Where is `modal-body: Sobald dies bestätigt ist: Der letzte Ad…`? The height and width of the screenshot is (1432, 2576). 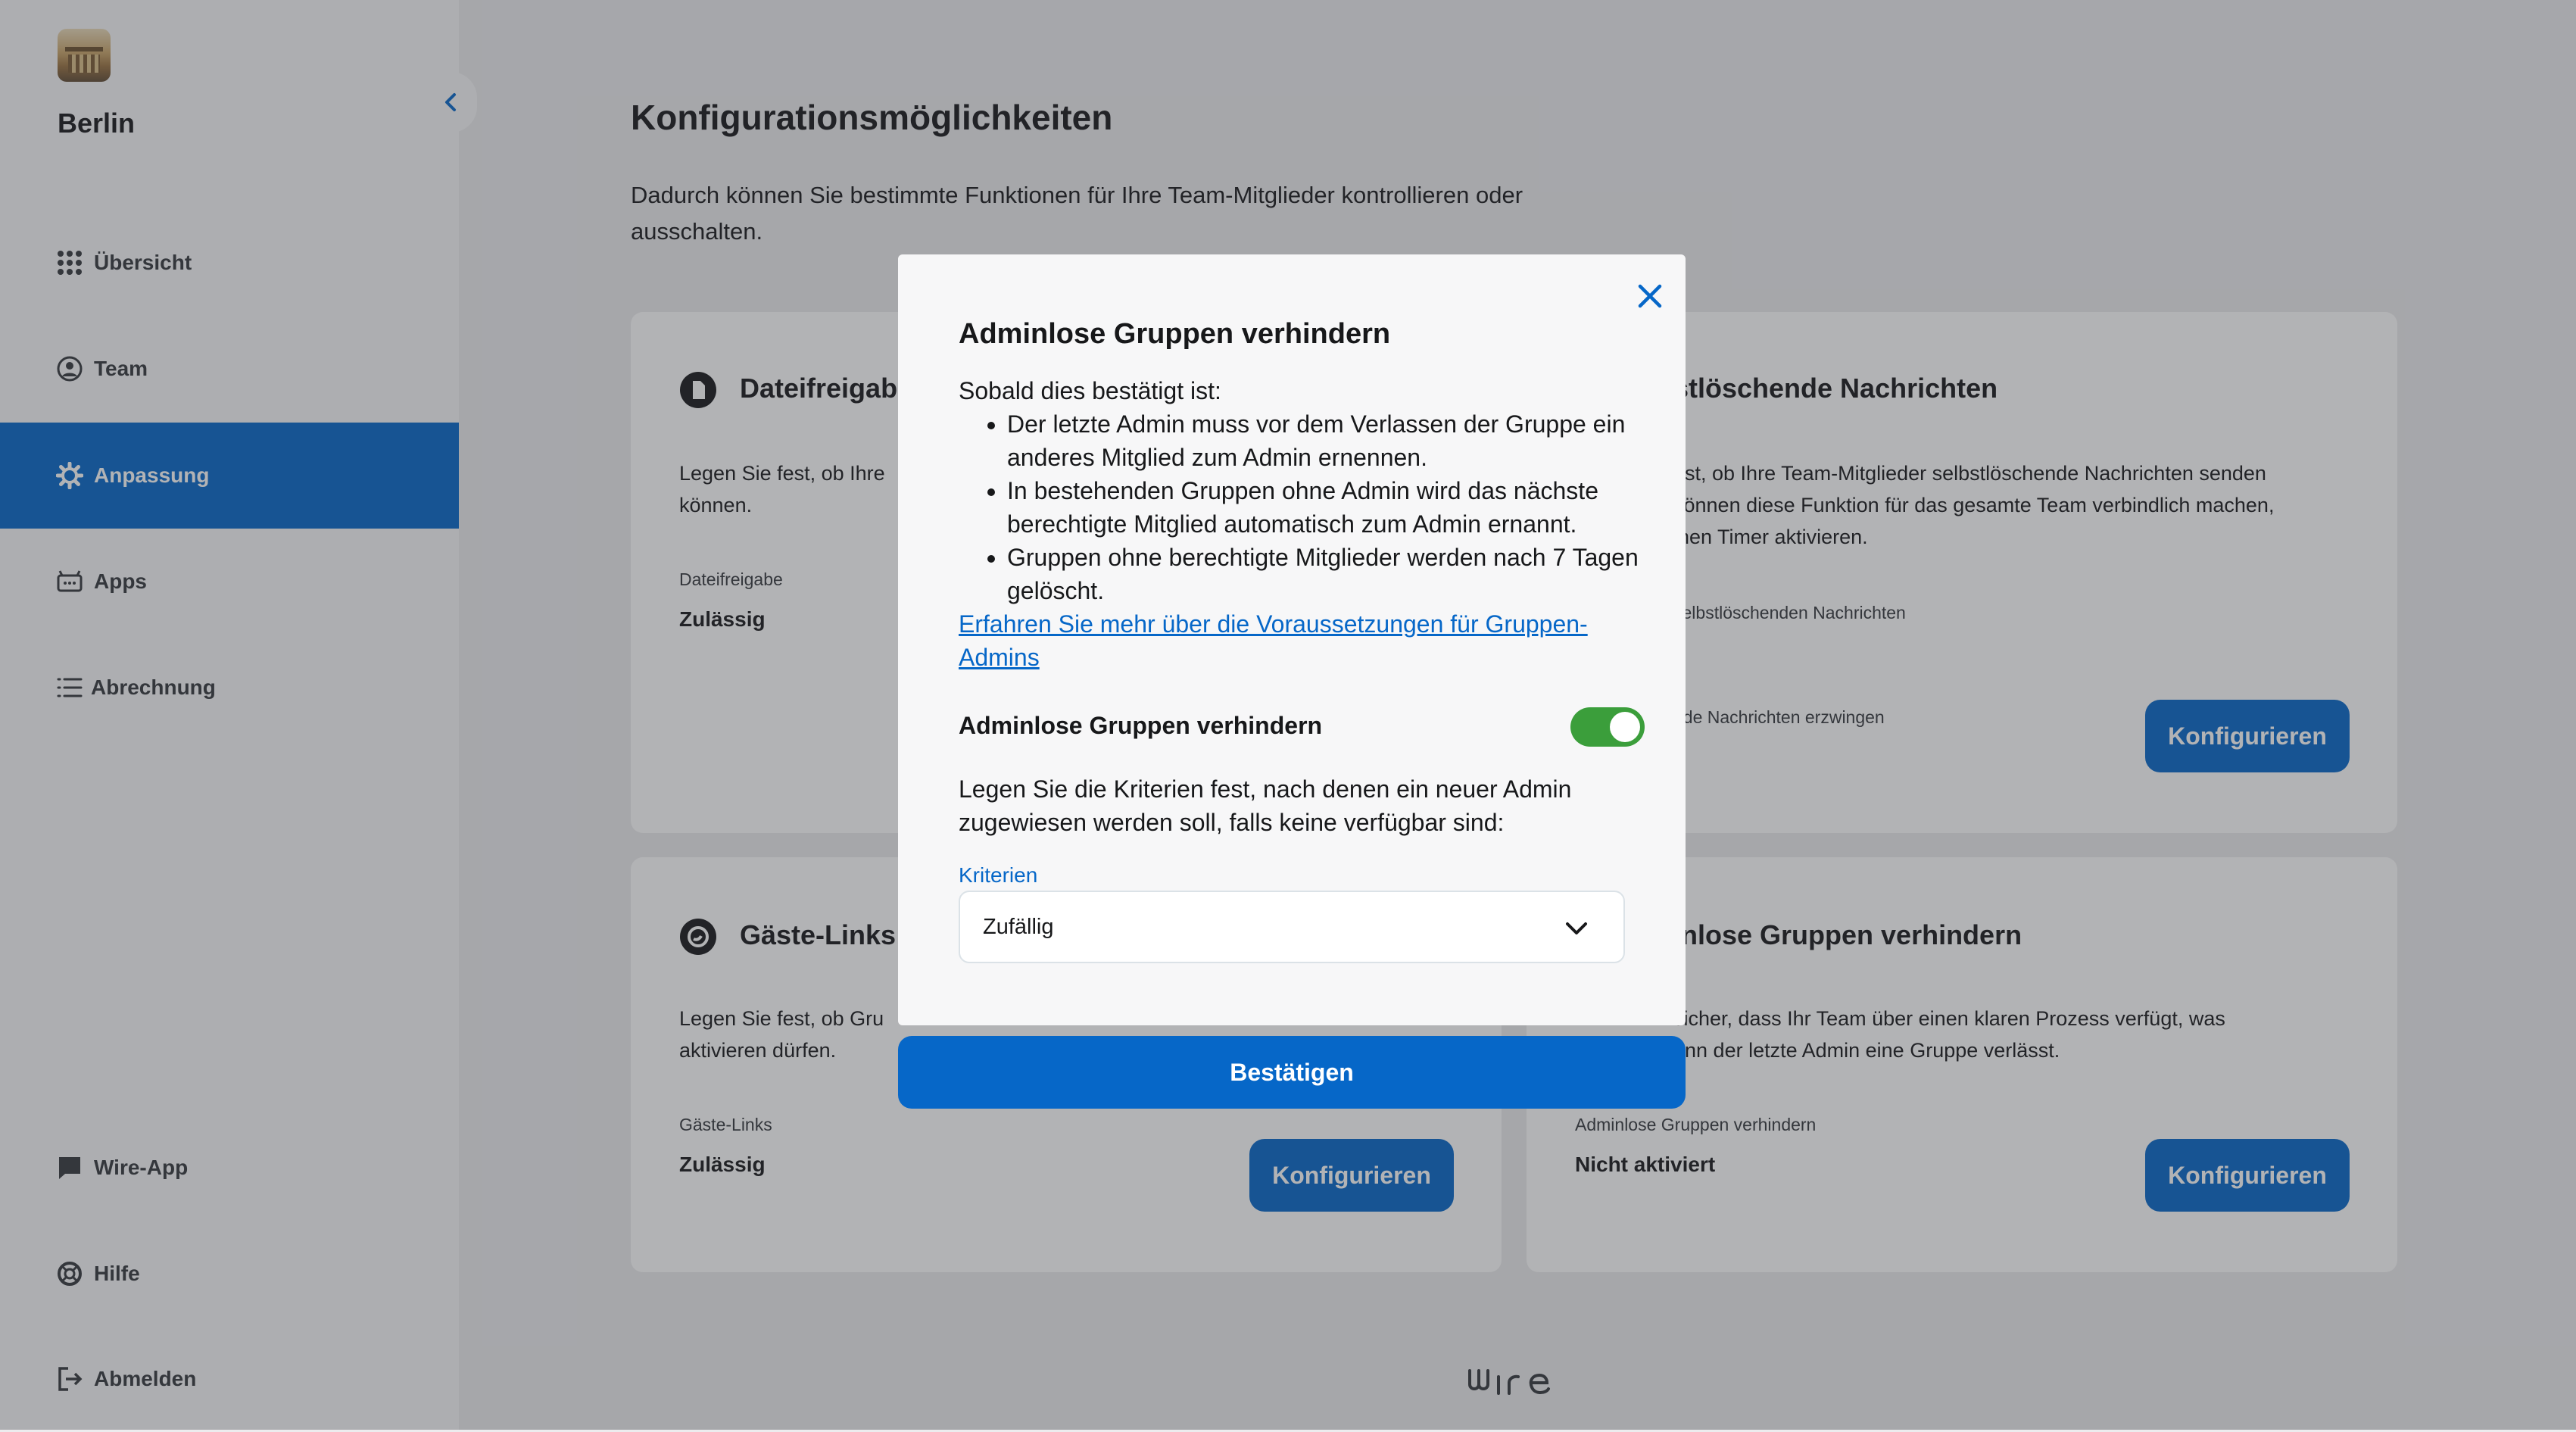 modal-body: Sobald dies bestätigt ist: Der letzte Ad… is located at coordinates (1299, 524).